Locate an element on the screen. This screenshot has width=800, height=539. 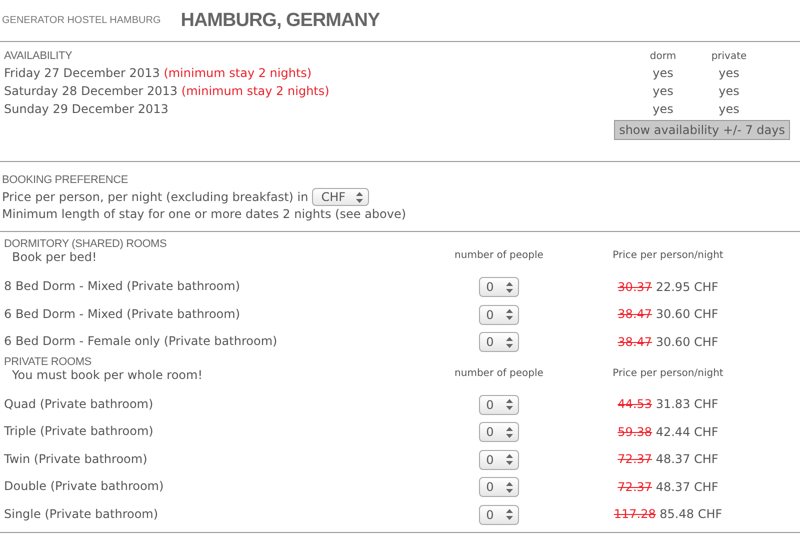
room-name: 8 Bed Dorm - Mixed (Private bathroom) is located at coordinates (123, 286).